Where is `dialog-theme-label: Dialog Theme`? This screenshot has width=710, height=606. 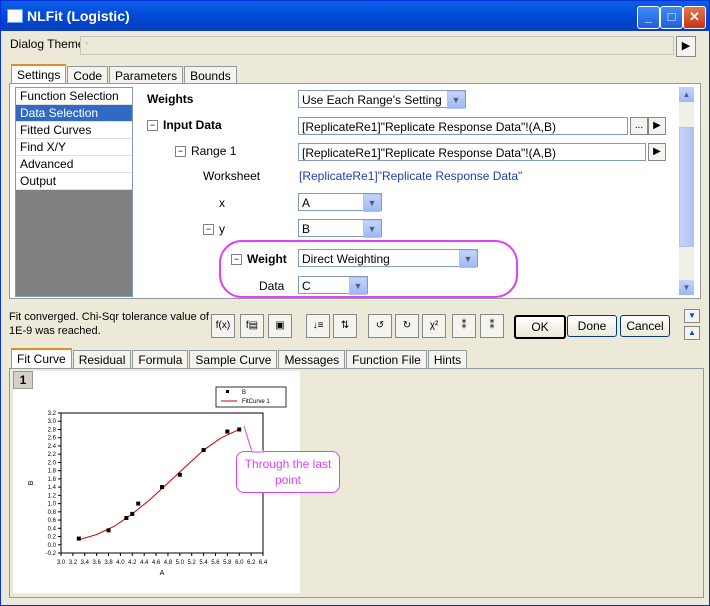
dialog-theme-label: Dialog Theme is located at coordinates (47, 44).